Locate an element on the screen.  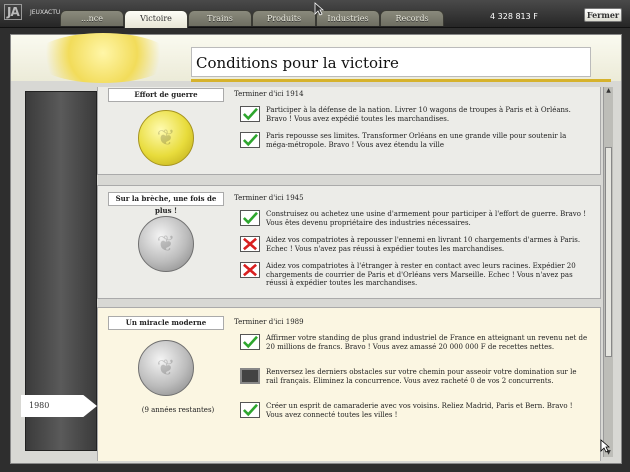
era-deadline: Terminer d'ici 1989 is located at coordinates (269, 322).